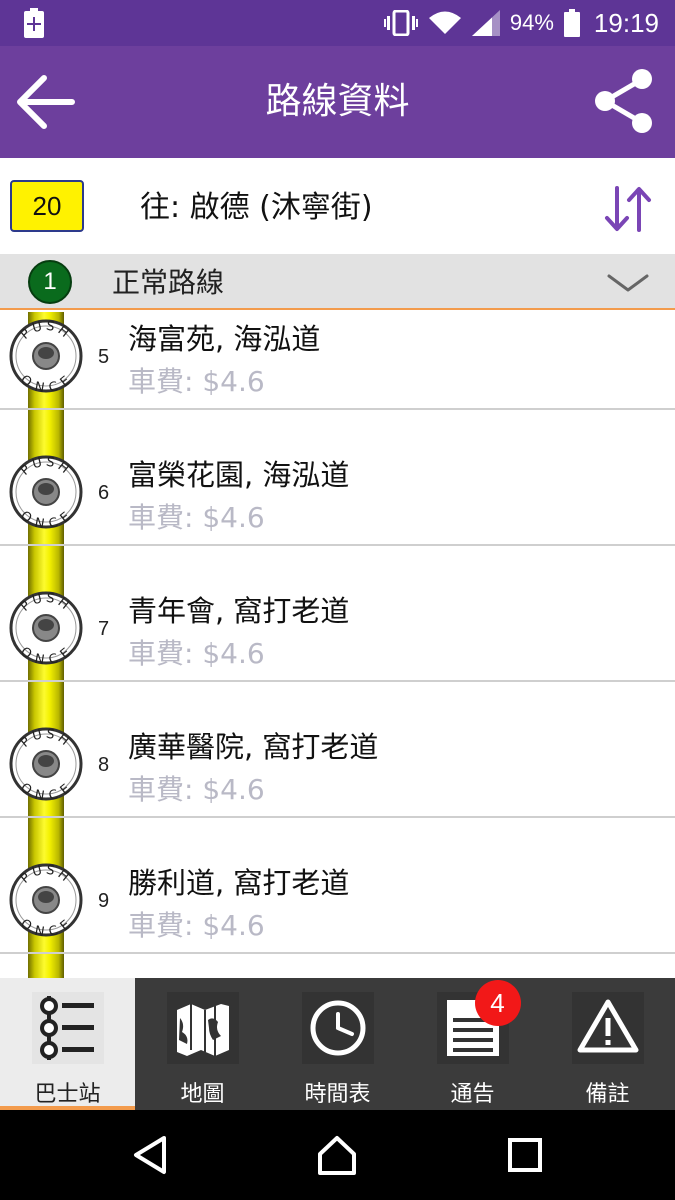  What do you see at coordinates (34, 23) in the screenshot?
I see `battery-charging-icon` at bounding box center [34, 23].